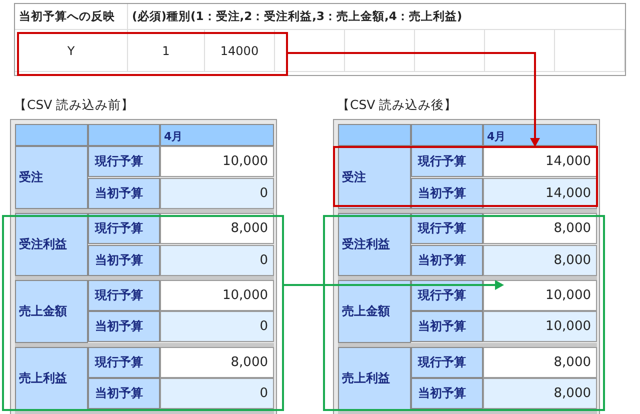 The height and width of the screenshot is (414, 640). Describe the element at coordinates (376, 17) in the screenshot. I see `column-header: (必須)種別(1：受注,2：受注利益,3：売上金額,4：売上利益)` at that location.